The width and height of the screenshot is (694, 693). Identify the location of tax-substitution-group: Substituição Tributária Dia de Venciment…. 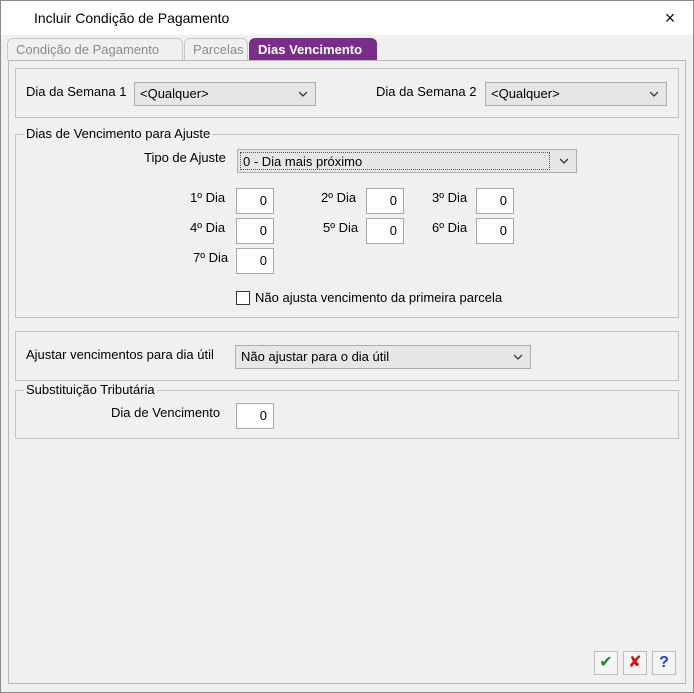
(347, 411).